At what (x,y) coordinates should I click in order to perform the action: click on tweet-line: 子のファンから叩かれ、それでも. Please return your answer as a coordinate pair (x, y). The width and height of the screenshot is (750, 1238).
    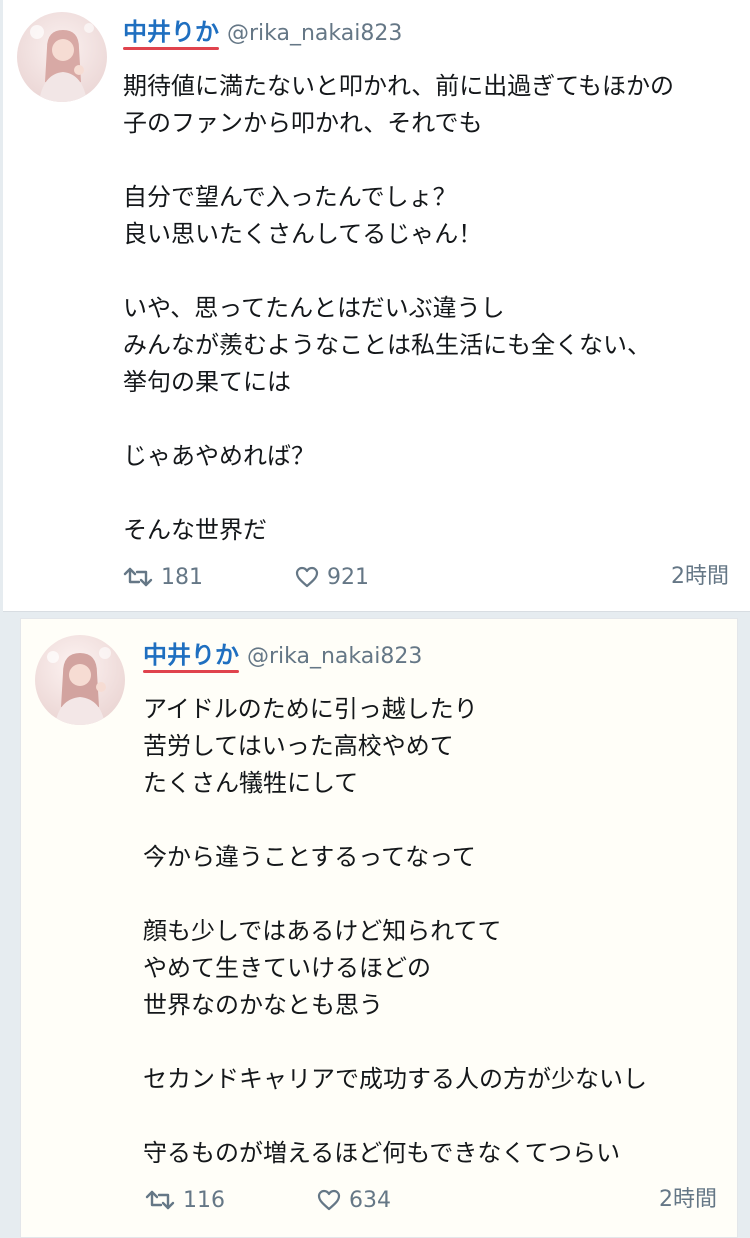
    Looking at the image, I should click on (303, 123).